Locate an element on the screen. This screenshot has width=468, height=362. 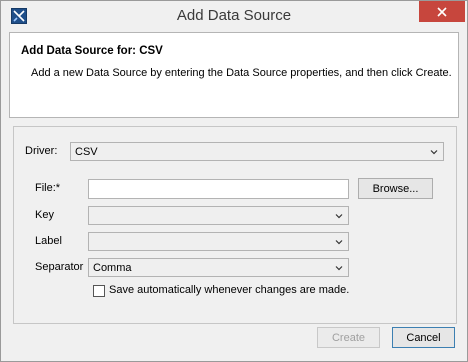
separator-value: Comma is located at coordinates (112, 268).